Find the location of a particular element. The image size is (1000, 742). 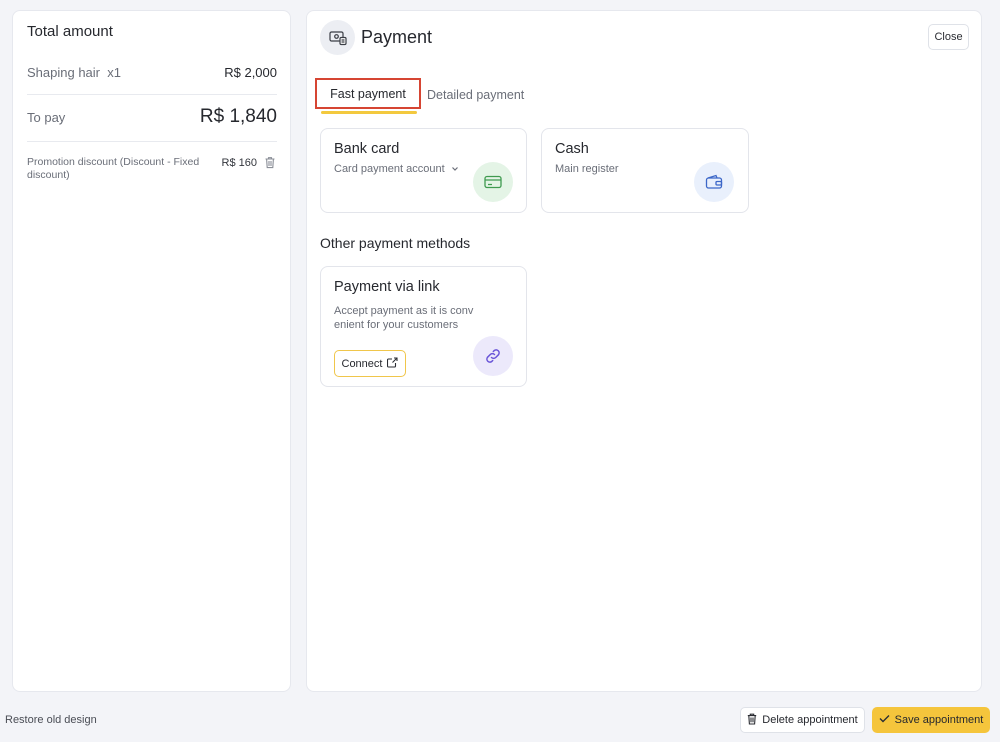

wallet-icon is located at coordinates (714, 182).